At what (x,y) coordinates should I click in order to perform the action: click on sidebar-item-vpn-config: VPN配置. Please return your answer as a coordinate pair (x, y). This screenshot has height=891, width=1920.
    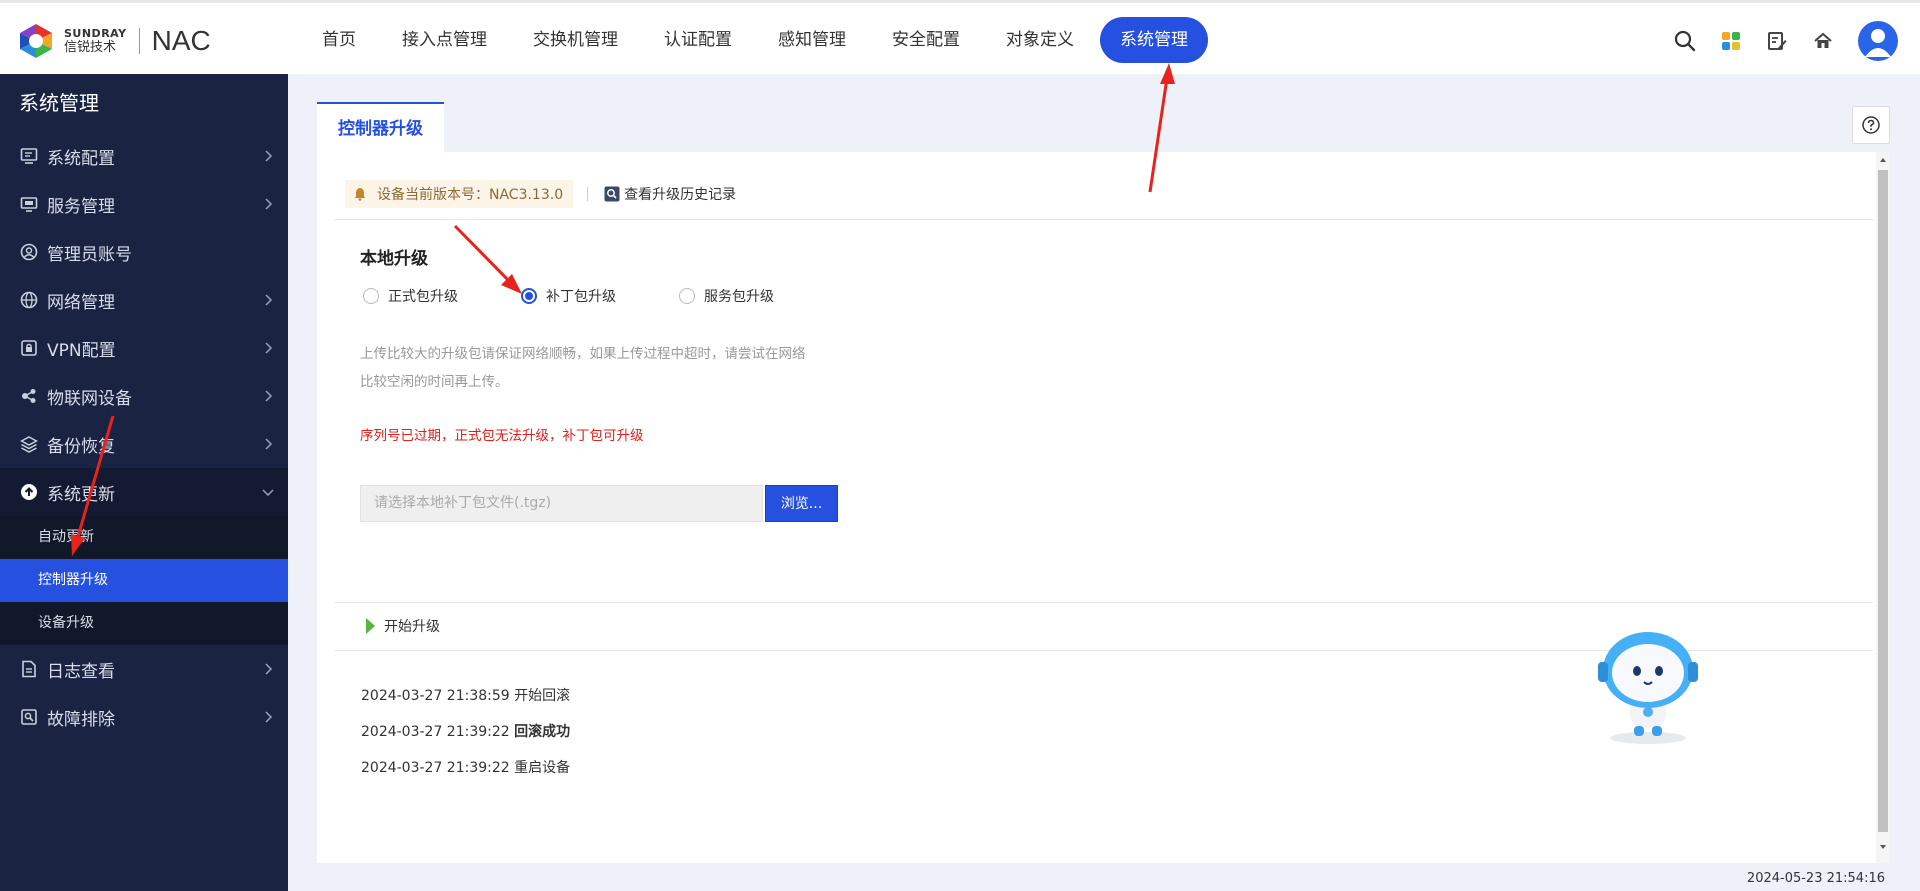
    Looking at the image, I should click on (144, 348).